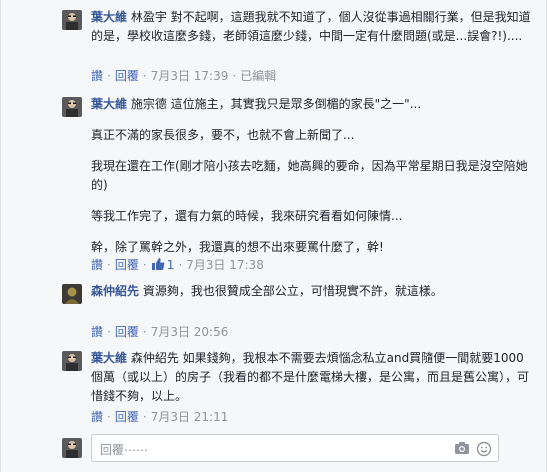 Image resolution: width=547 pixels, height=472 pixels. Describe the element at coordinates (190, 417) in the screenshot. I see `comment-timestamp: 7月3日 21:11` at that location.